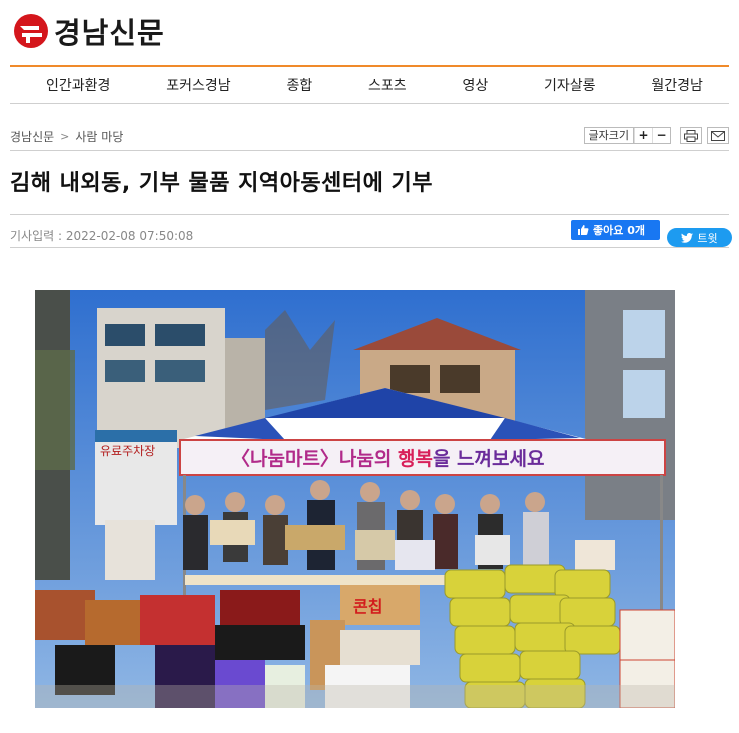 Image resolution: width=739 pixels, height=733 pixels. Describe the element at coordinates (221, 183) in the screenshot. I see `article-title: 김해 내외동, 기부 물품 지역아동센터에 기부` at that location.